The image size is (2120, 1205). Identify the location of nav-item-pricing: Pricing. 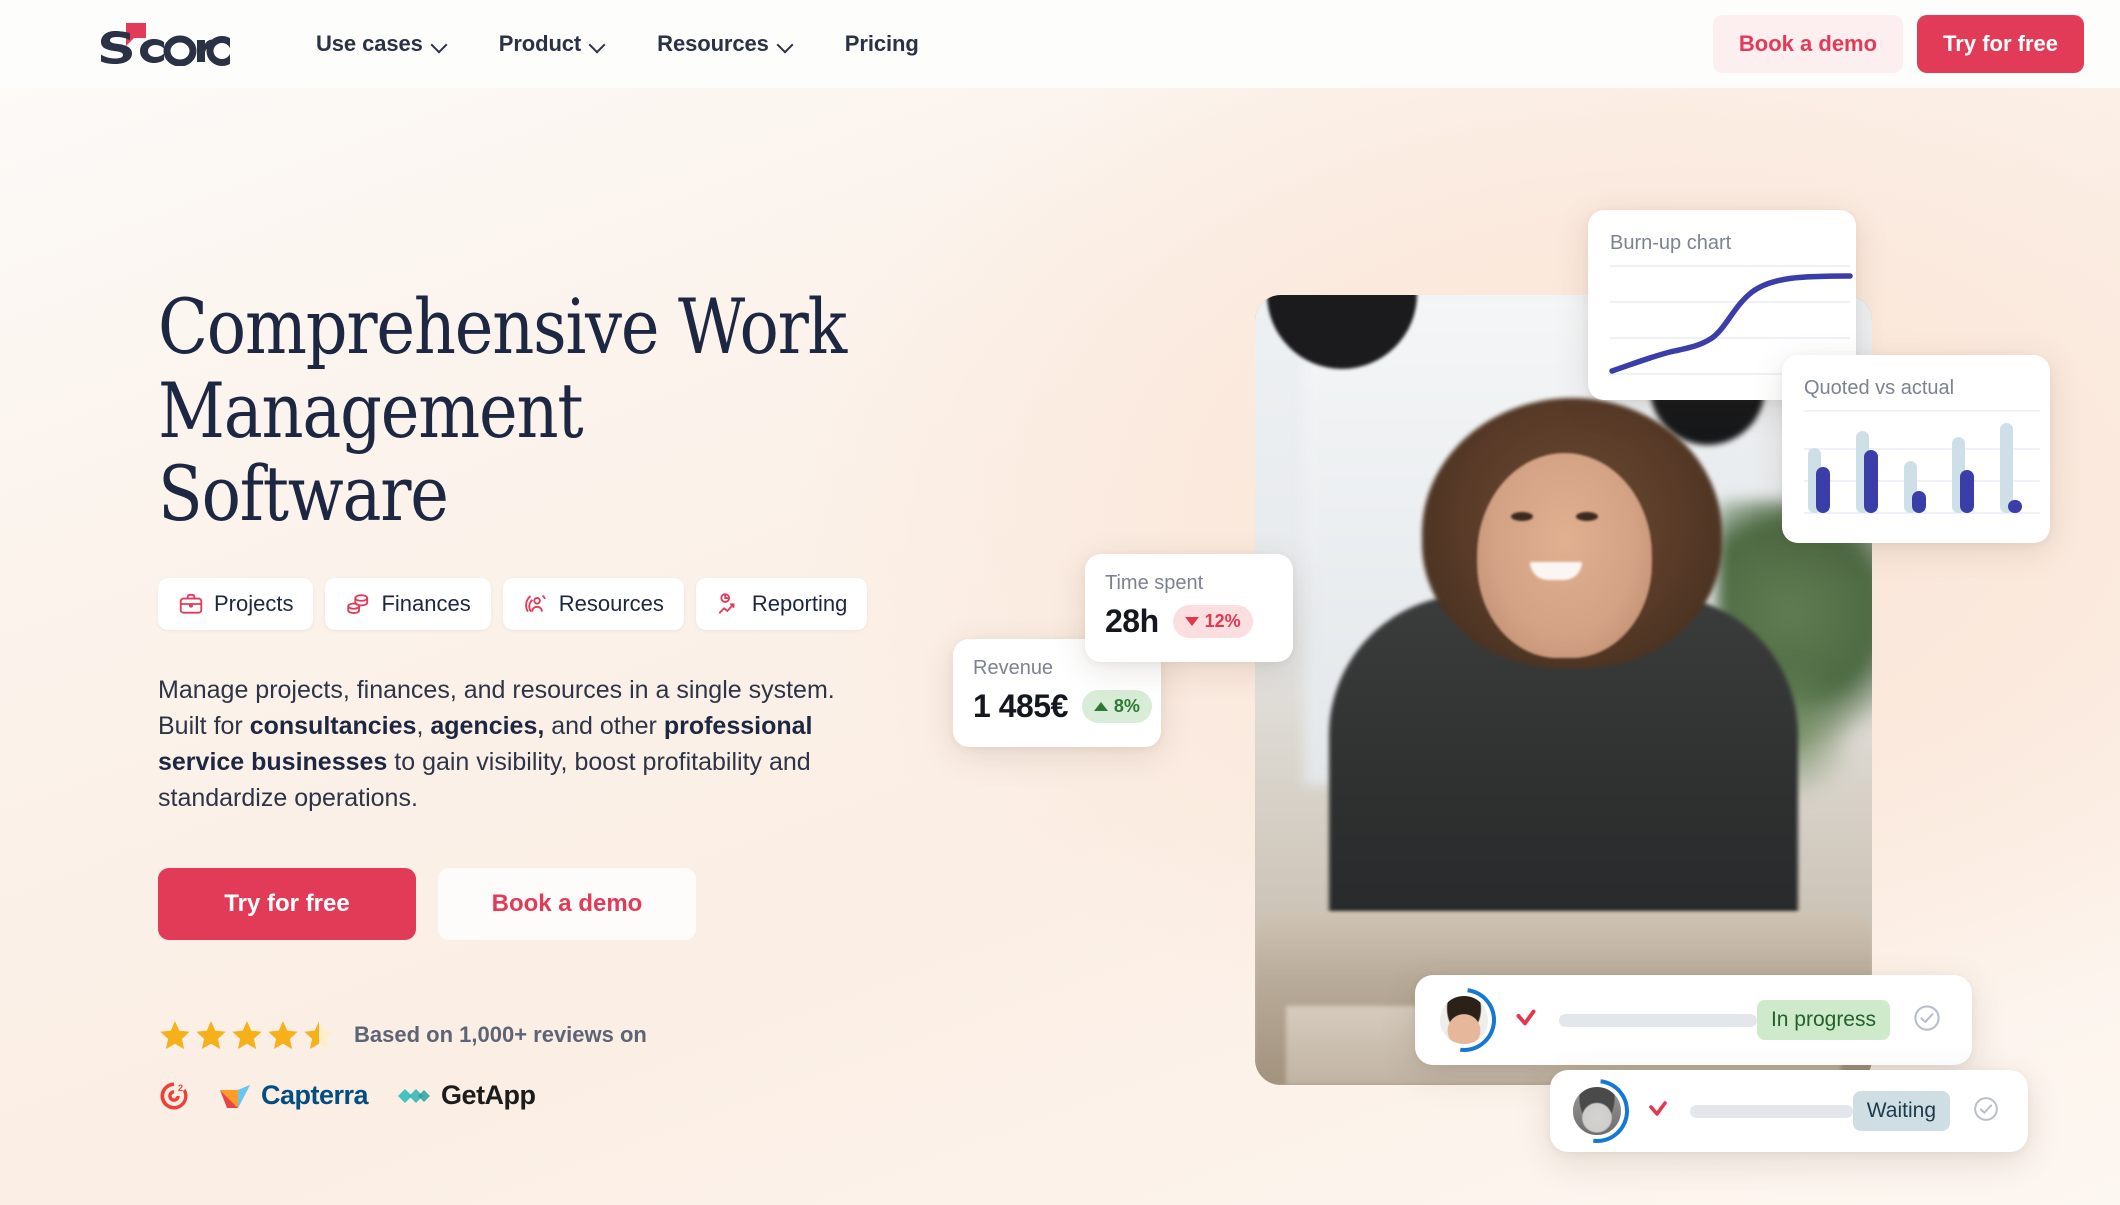
(882, 44).